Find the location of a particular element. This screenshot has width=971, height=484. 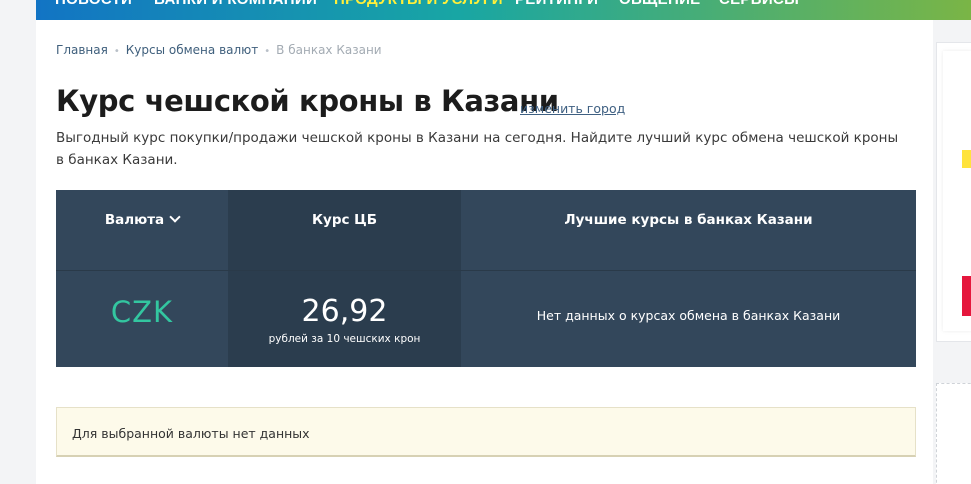

row-divider is located at coordinates (486, 270).